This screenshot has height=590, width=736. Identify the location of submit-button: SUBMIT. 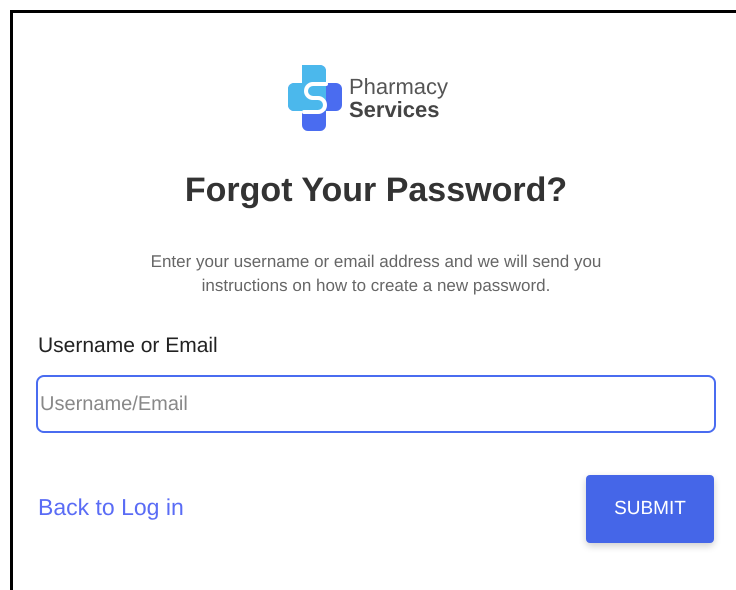
(650, 509).